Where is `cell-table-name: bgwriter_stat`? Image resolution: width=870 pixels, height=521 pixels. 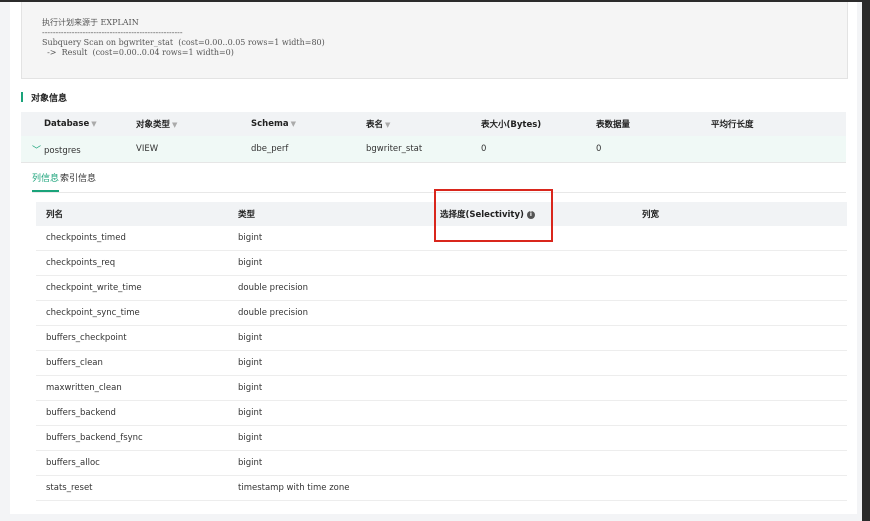 cell-table-name: bgwriter_stat is located at coordinates (394, 149).